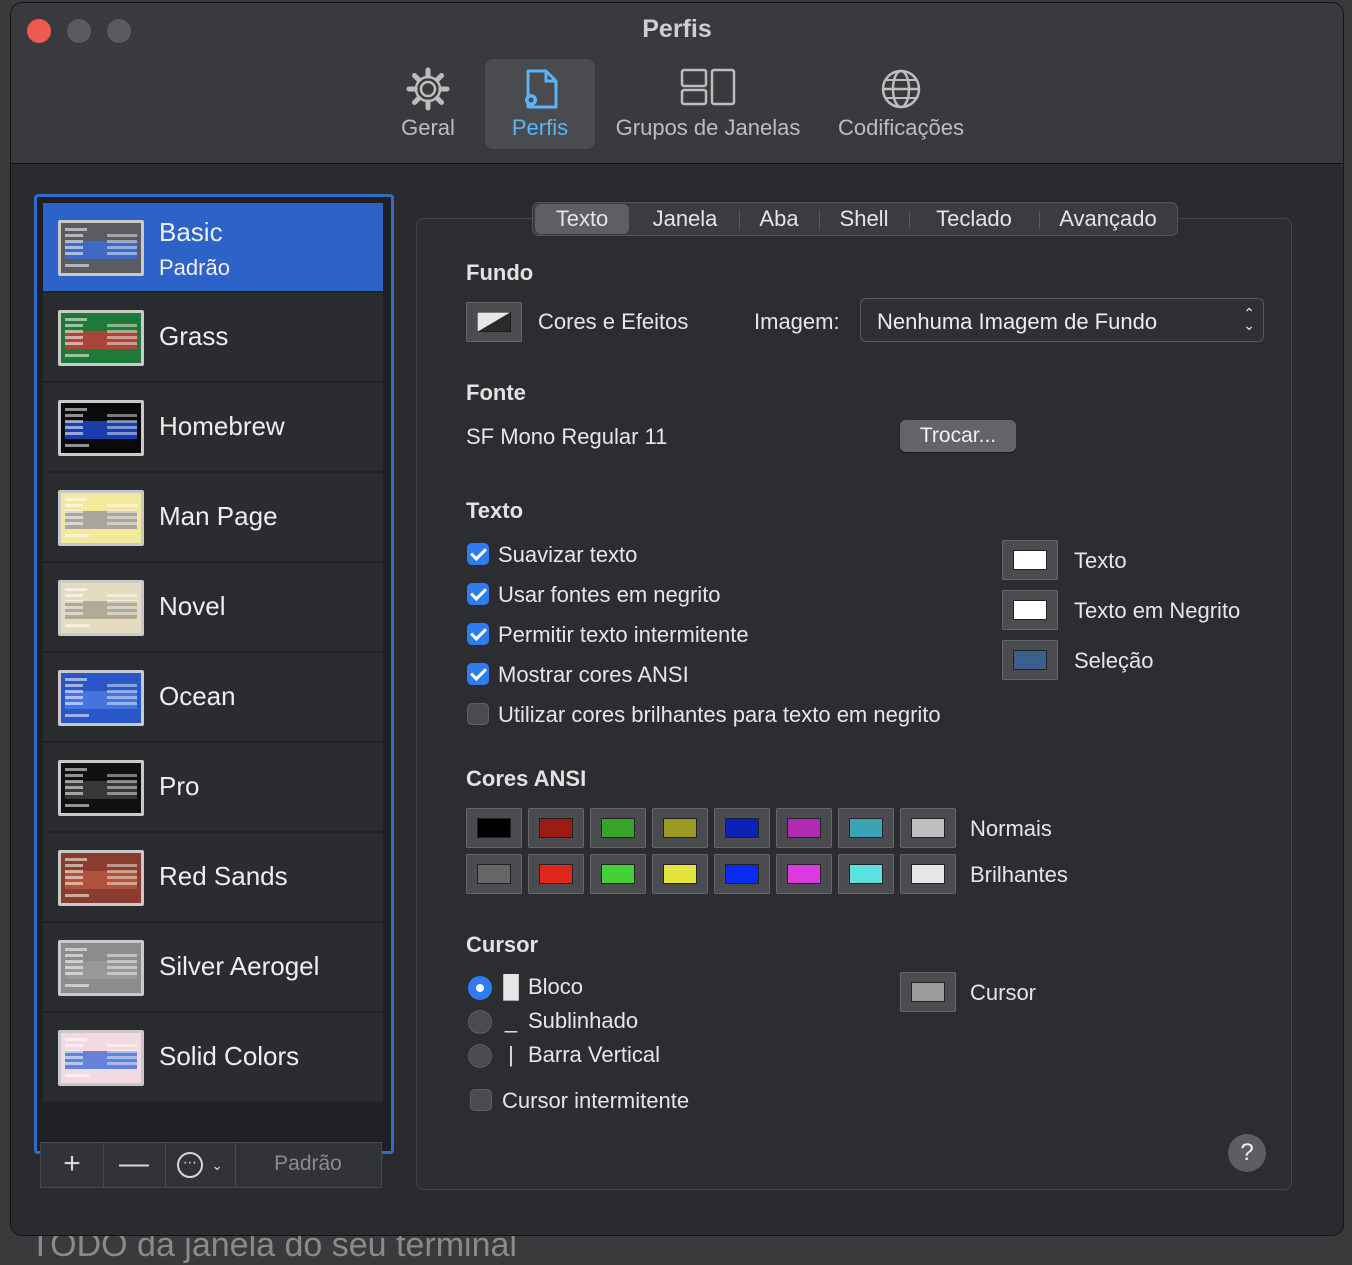  I want to click on gradient-swatch-icon, so click(494, 322).